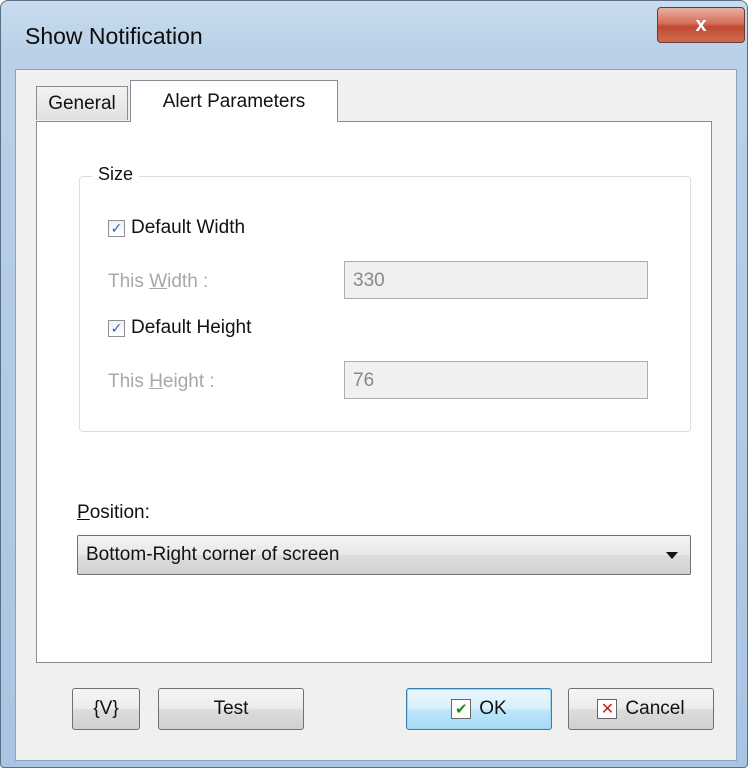 The width and height of the screenshot is (750, 770). I want to click on this-width-input: 330, so click(496, 280).